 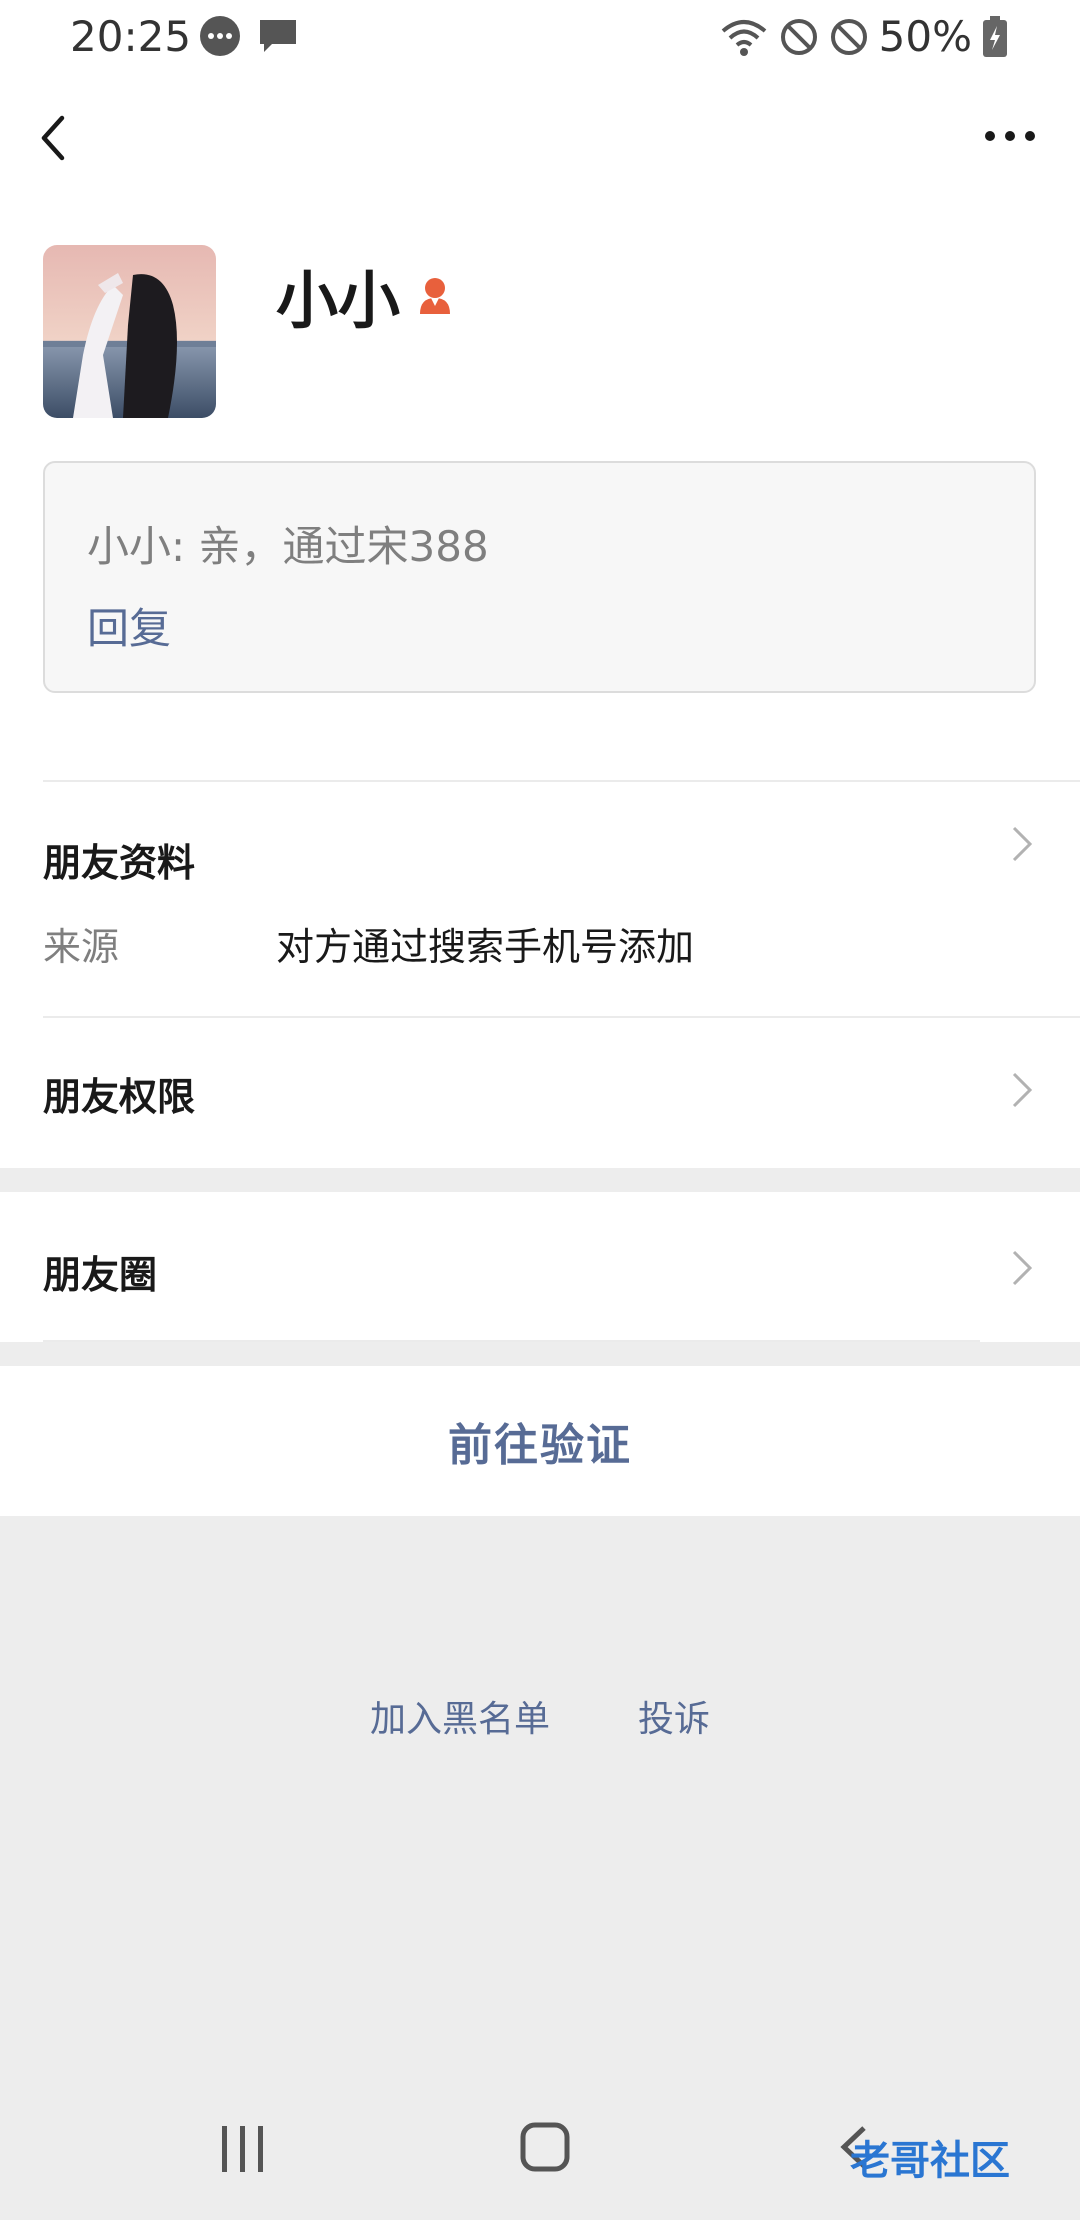 I want to click on bottom-links: 加入黑名单 投诉, so click(x=540, y=1716).